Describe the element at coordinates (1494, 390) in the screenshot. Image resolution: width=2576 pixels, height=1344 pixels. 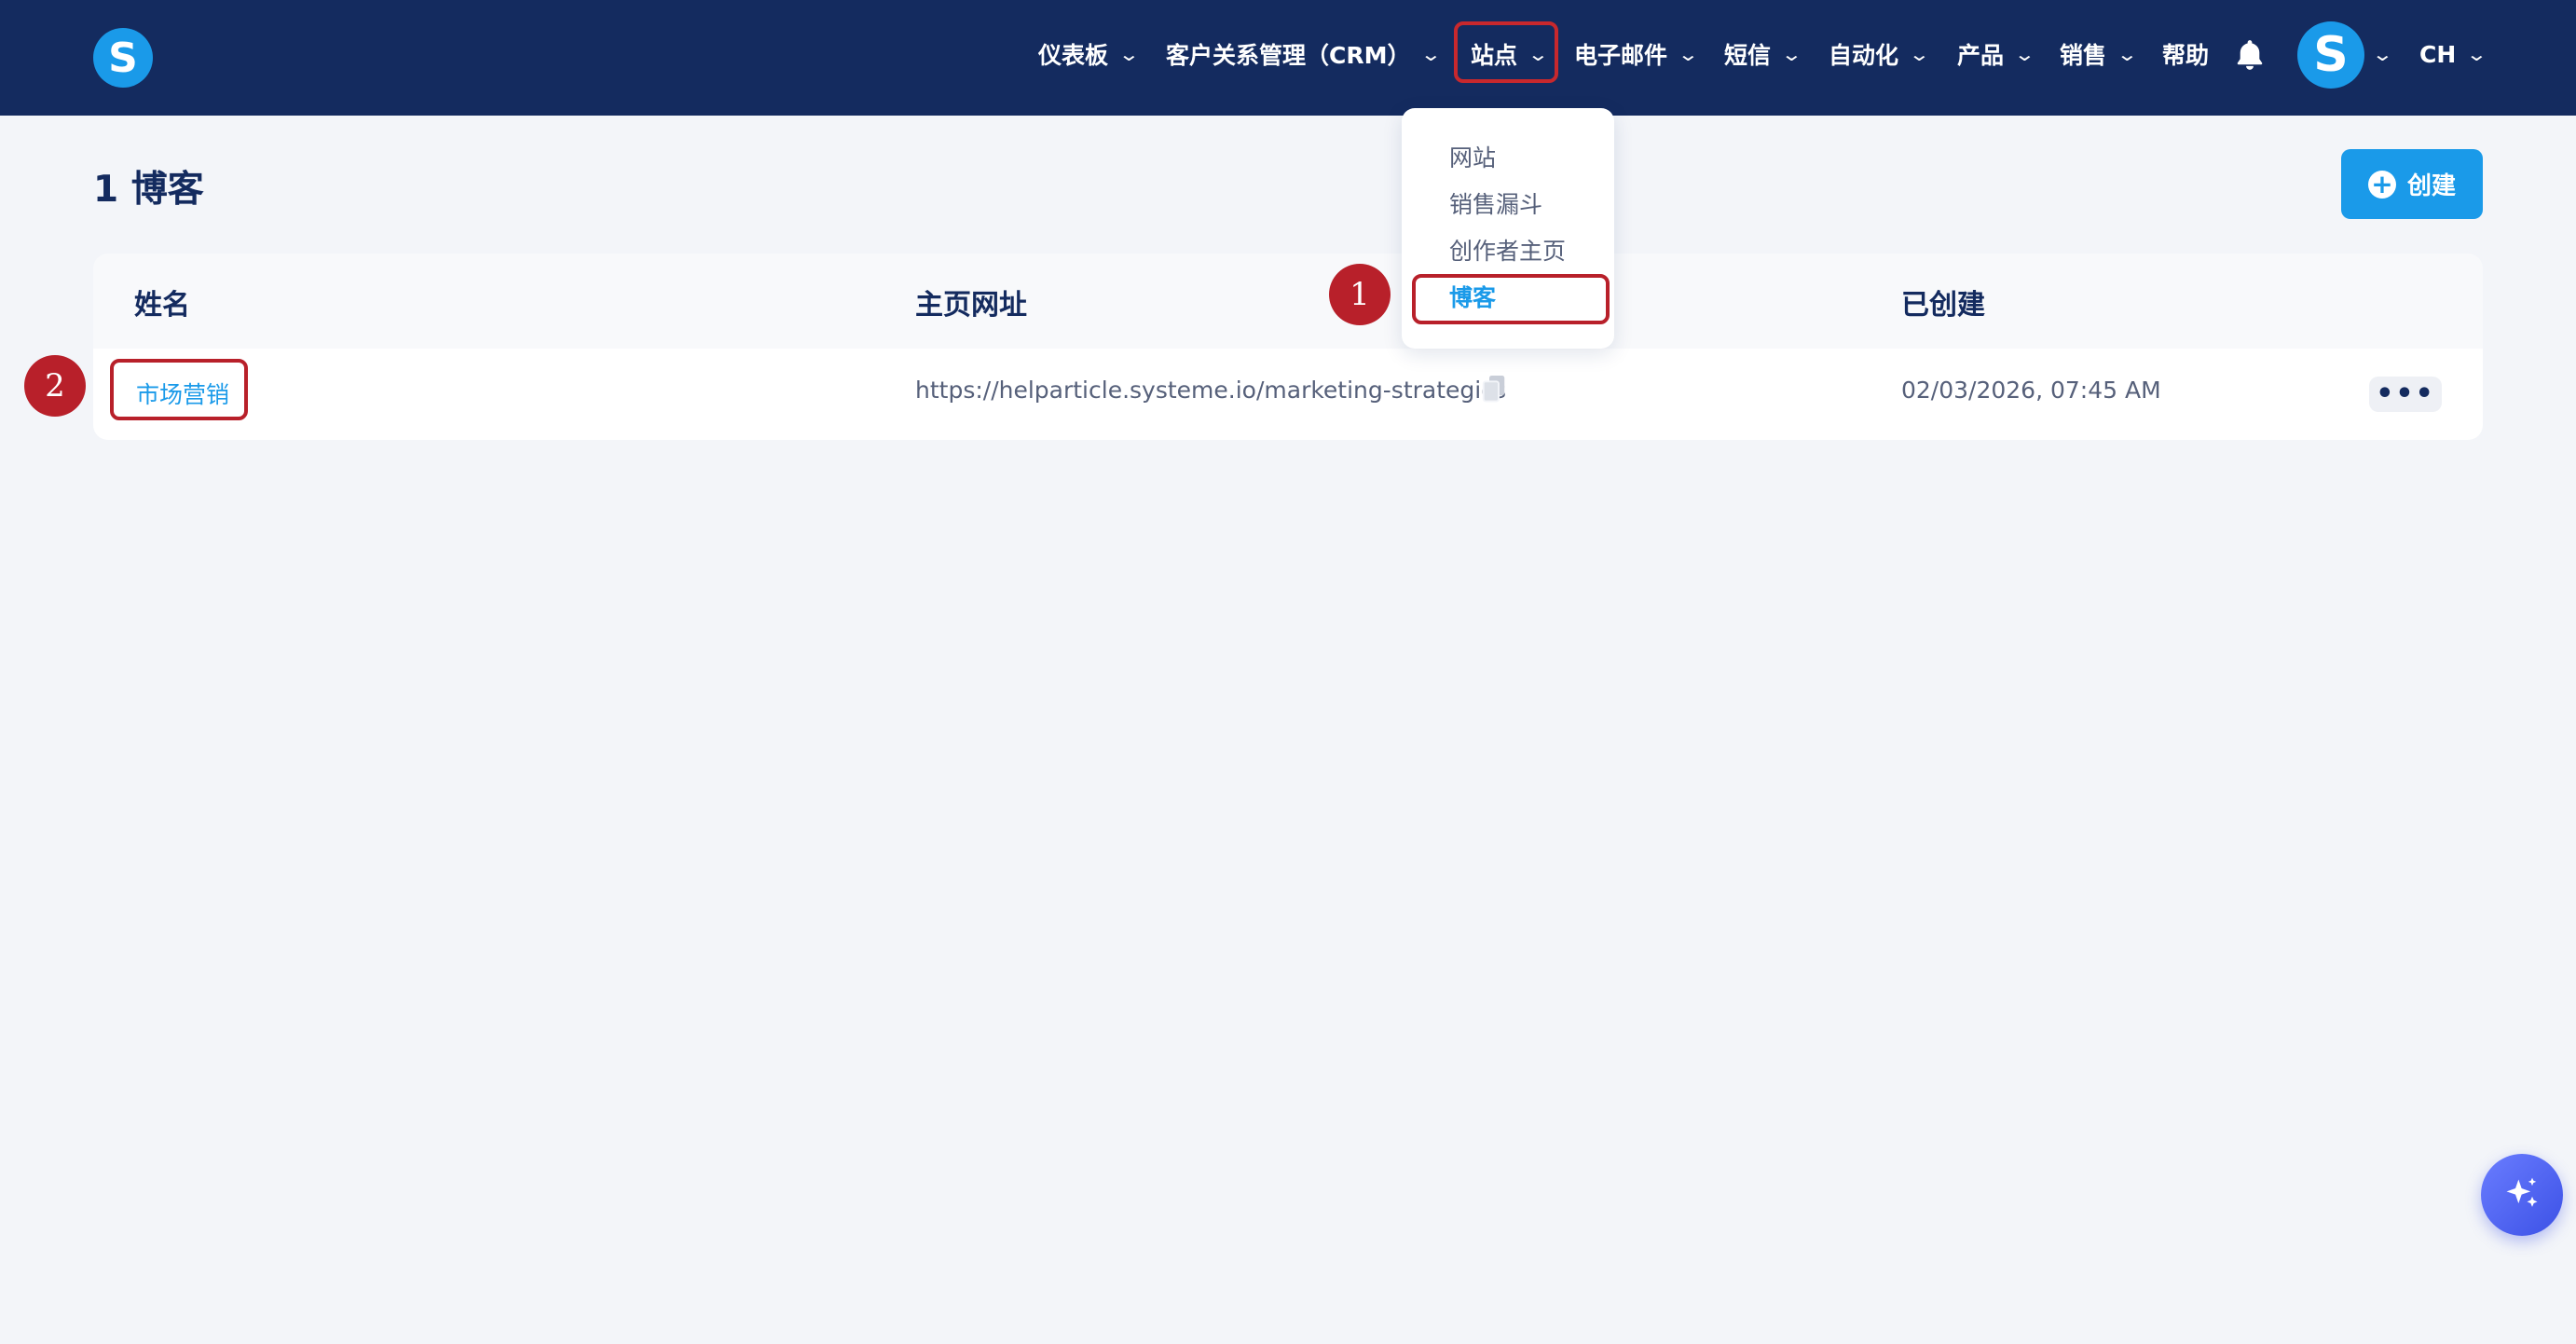
I see `copy-icon` at that location.